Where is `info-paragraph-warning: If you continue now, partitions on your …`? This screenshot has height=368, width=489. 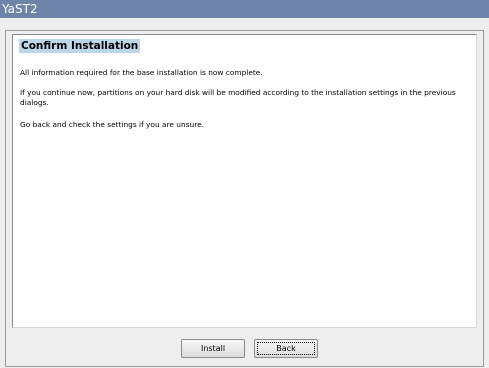
info-paragraph-warning: If you continue now, partitions on your … is located at coordinates (238, 97).